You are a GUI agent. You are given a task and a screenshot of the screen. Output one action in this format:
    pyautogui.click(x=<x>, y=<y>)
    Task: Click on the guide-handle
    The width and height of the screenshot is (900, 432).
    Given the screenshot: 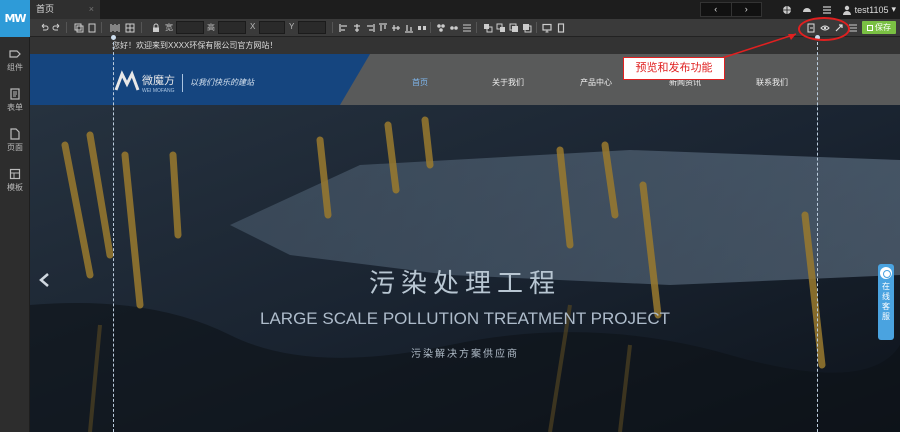 What is the action you would take?
    pyautogui.click(x=113, y=37)
    